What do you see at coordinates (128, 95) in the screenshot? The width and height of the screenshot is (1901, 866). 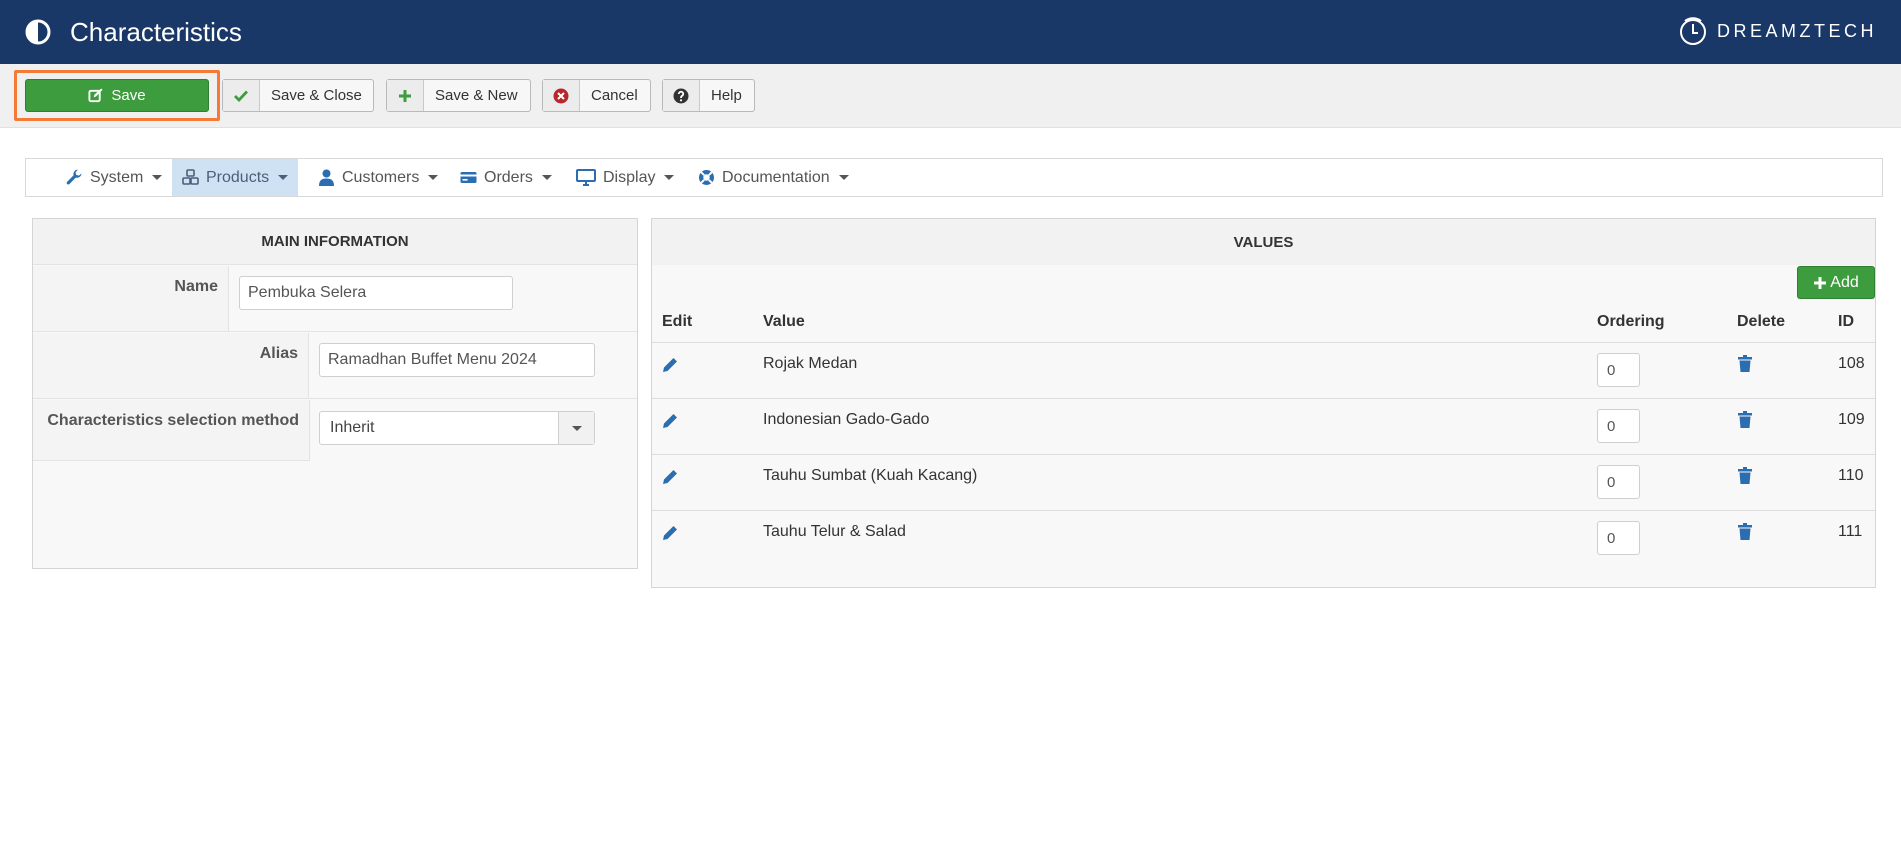 I see `save-button-label: Save` at bounding box center [128, 95].